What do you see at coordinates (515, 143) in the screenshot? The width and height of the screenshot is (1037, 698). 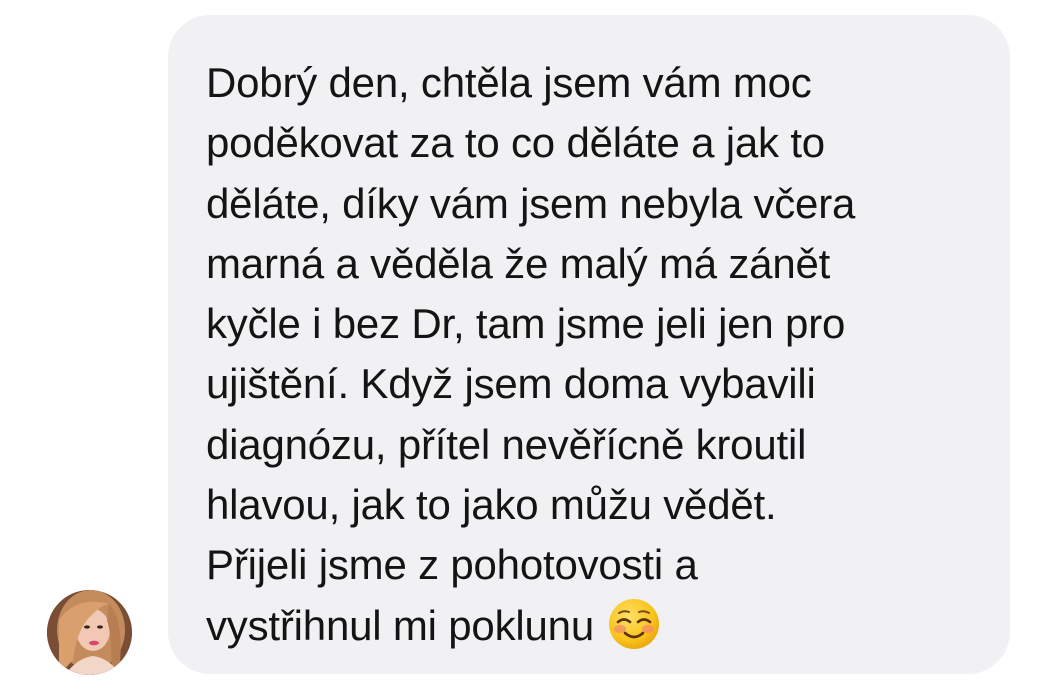 I see `message-line: poděkovat za to co děláte a jak to` at bounding box center [515, 143].